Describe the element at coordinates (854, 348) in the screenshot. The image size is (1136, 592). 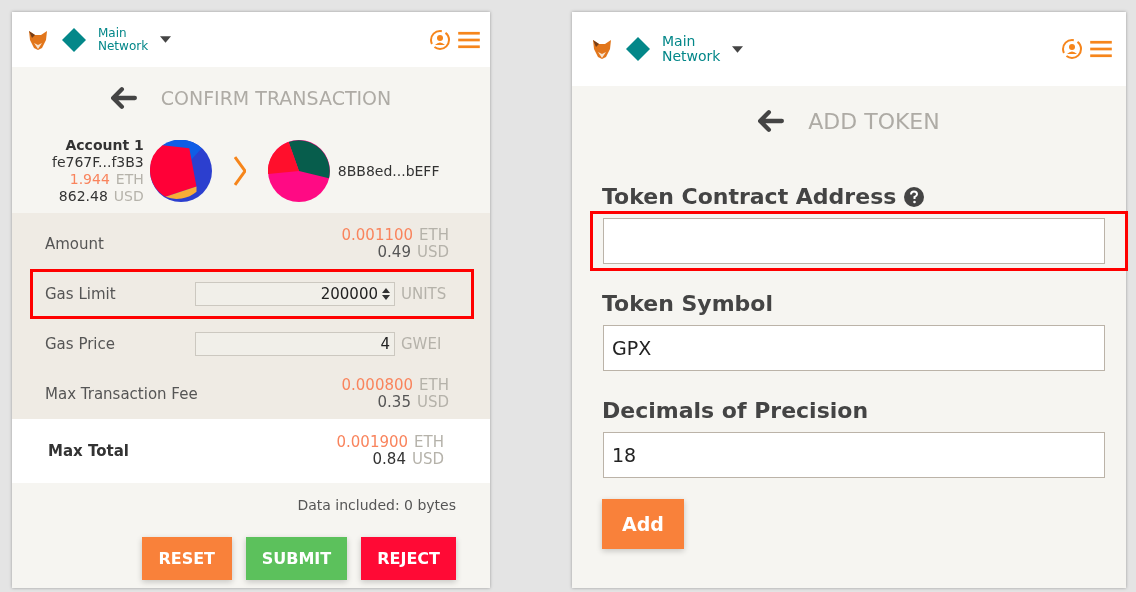
I see `text-input: GPX` at that location.